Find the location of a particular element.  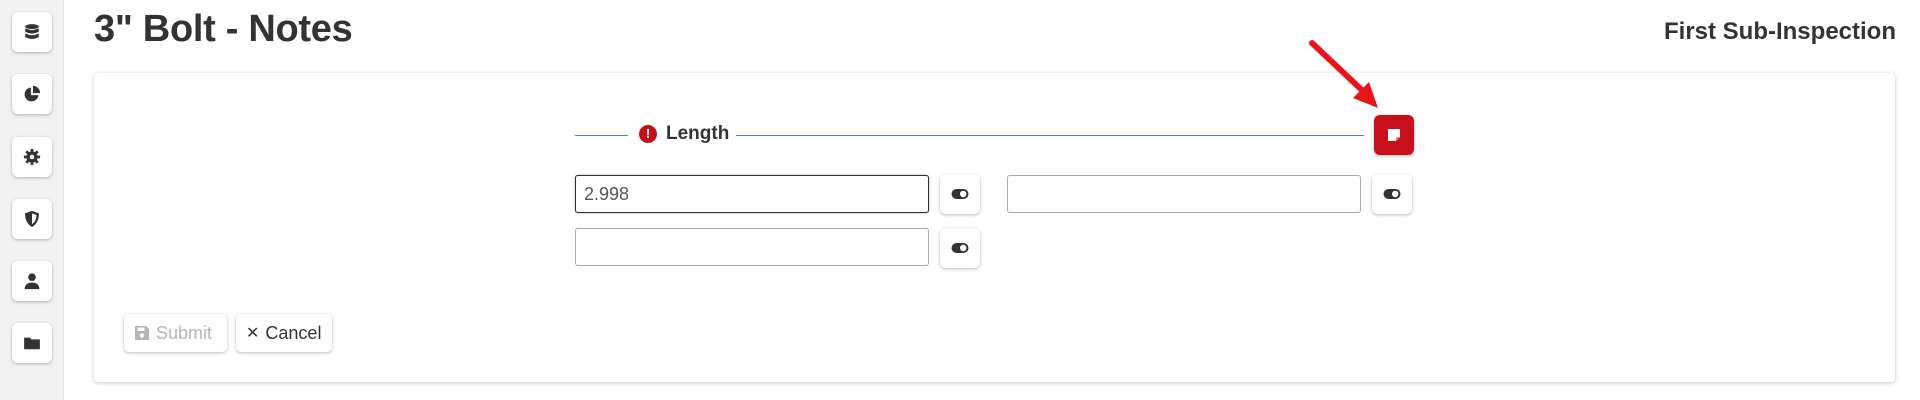

database-icon is located at coordinates (32, 31).